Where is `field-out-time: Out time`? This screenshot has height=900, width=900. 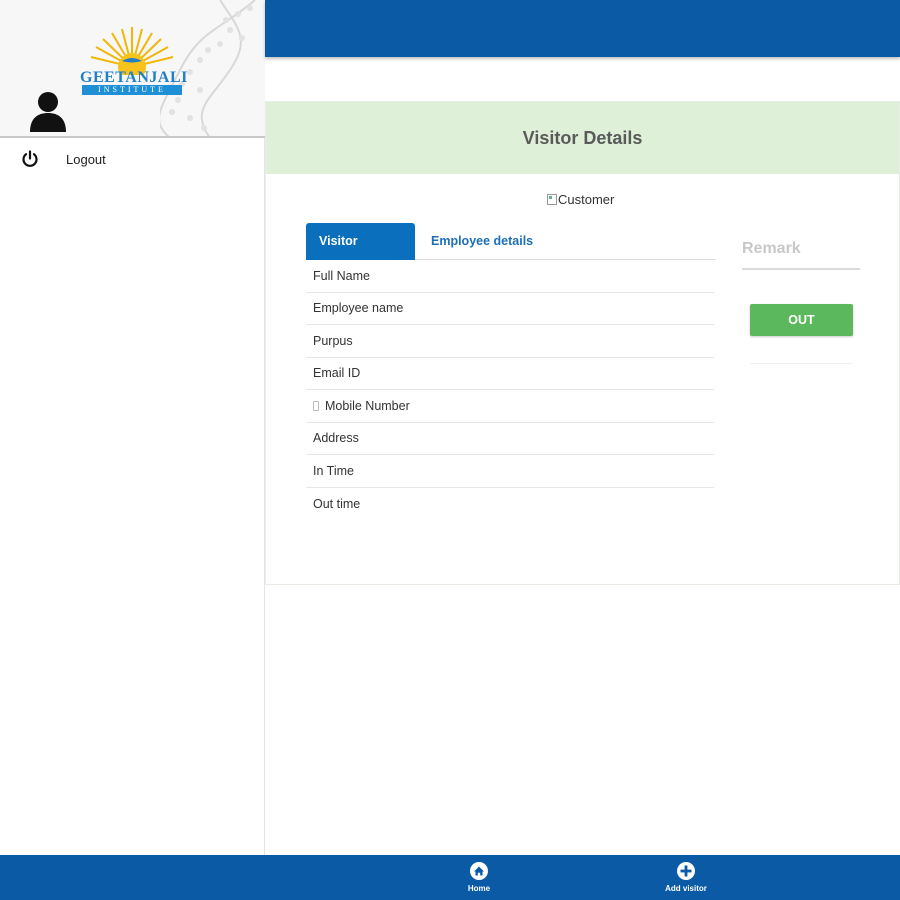
field-out-time: Out time is located at coordinates (510, 504).